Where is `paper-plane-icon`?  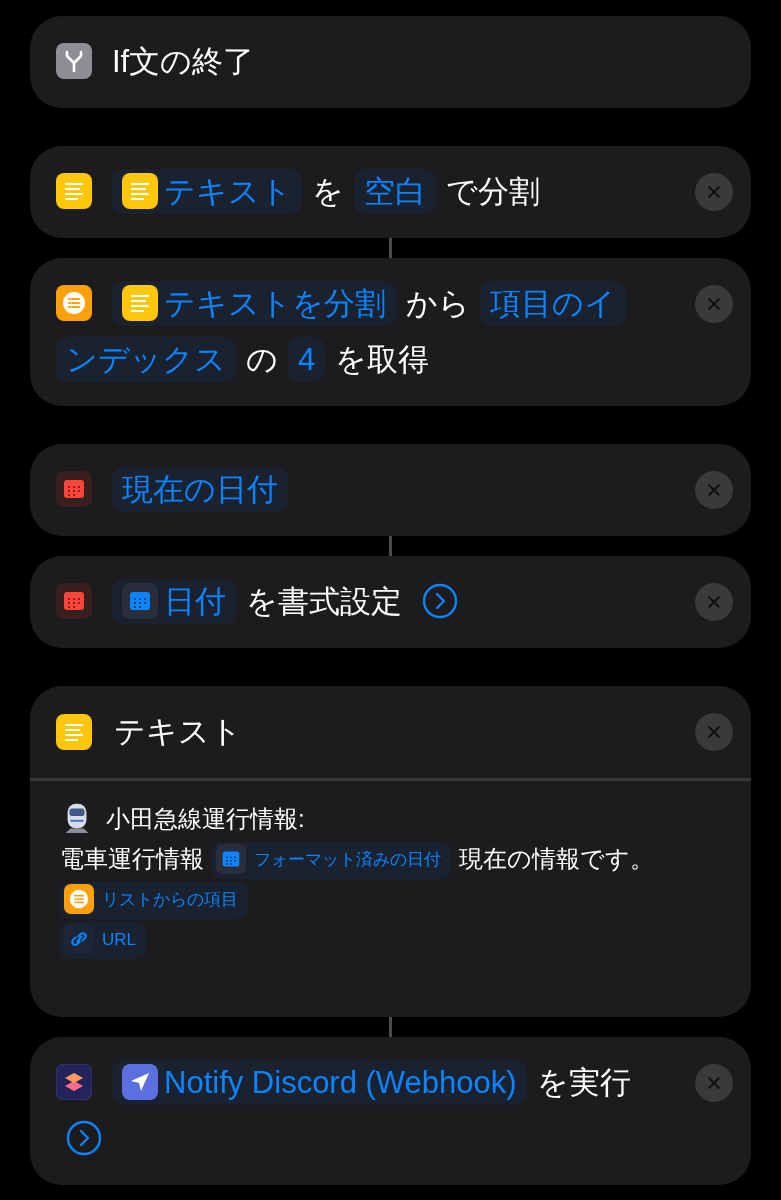
paper-plane-icon is located at coordinates (140, 1081).